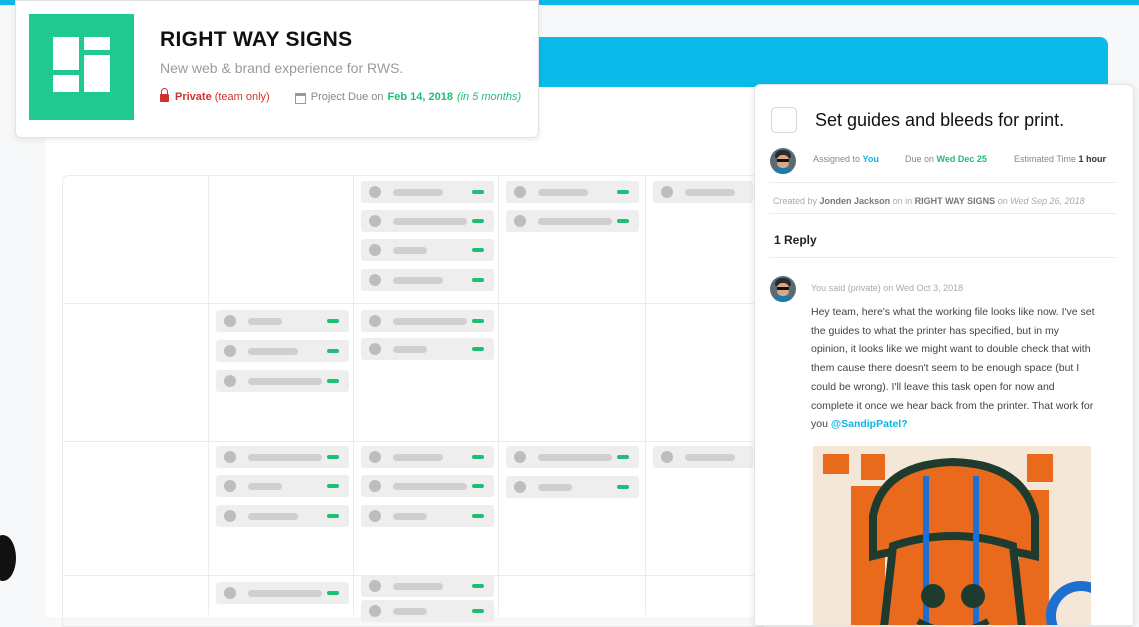 The height and width of the screenshot is (627, 1139). Describe the element at coordinates (871, 159) in the screenshot. I see `assignee-name: You` at that location.